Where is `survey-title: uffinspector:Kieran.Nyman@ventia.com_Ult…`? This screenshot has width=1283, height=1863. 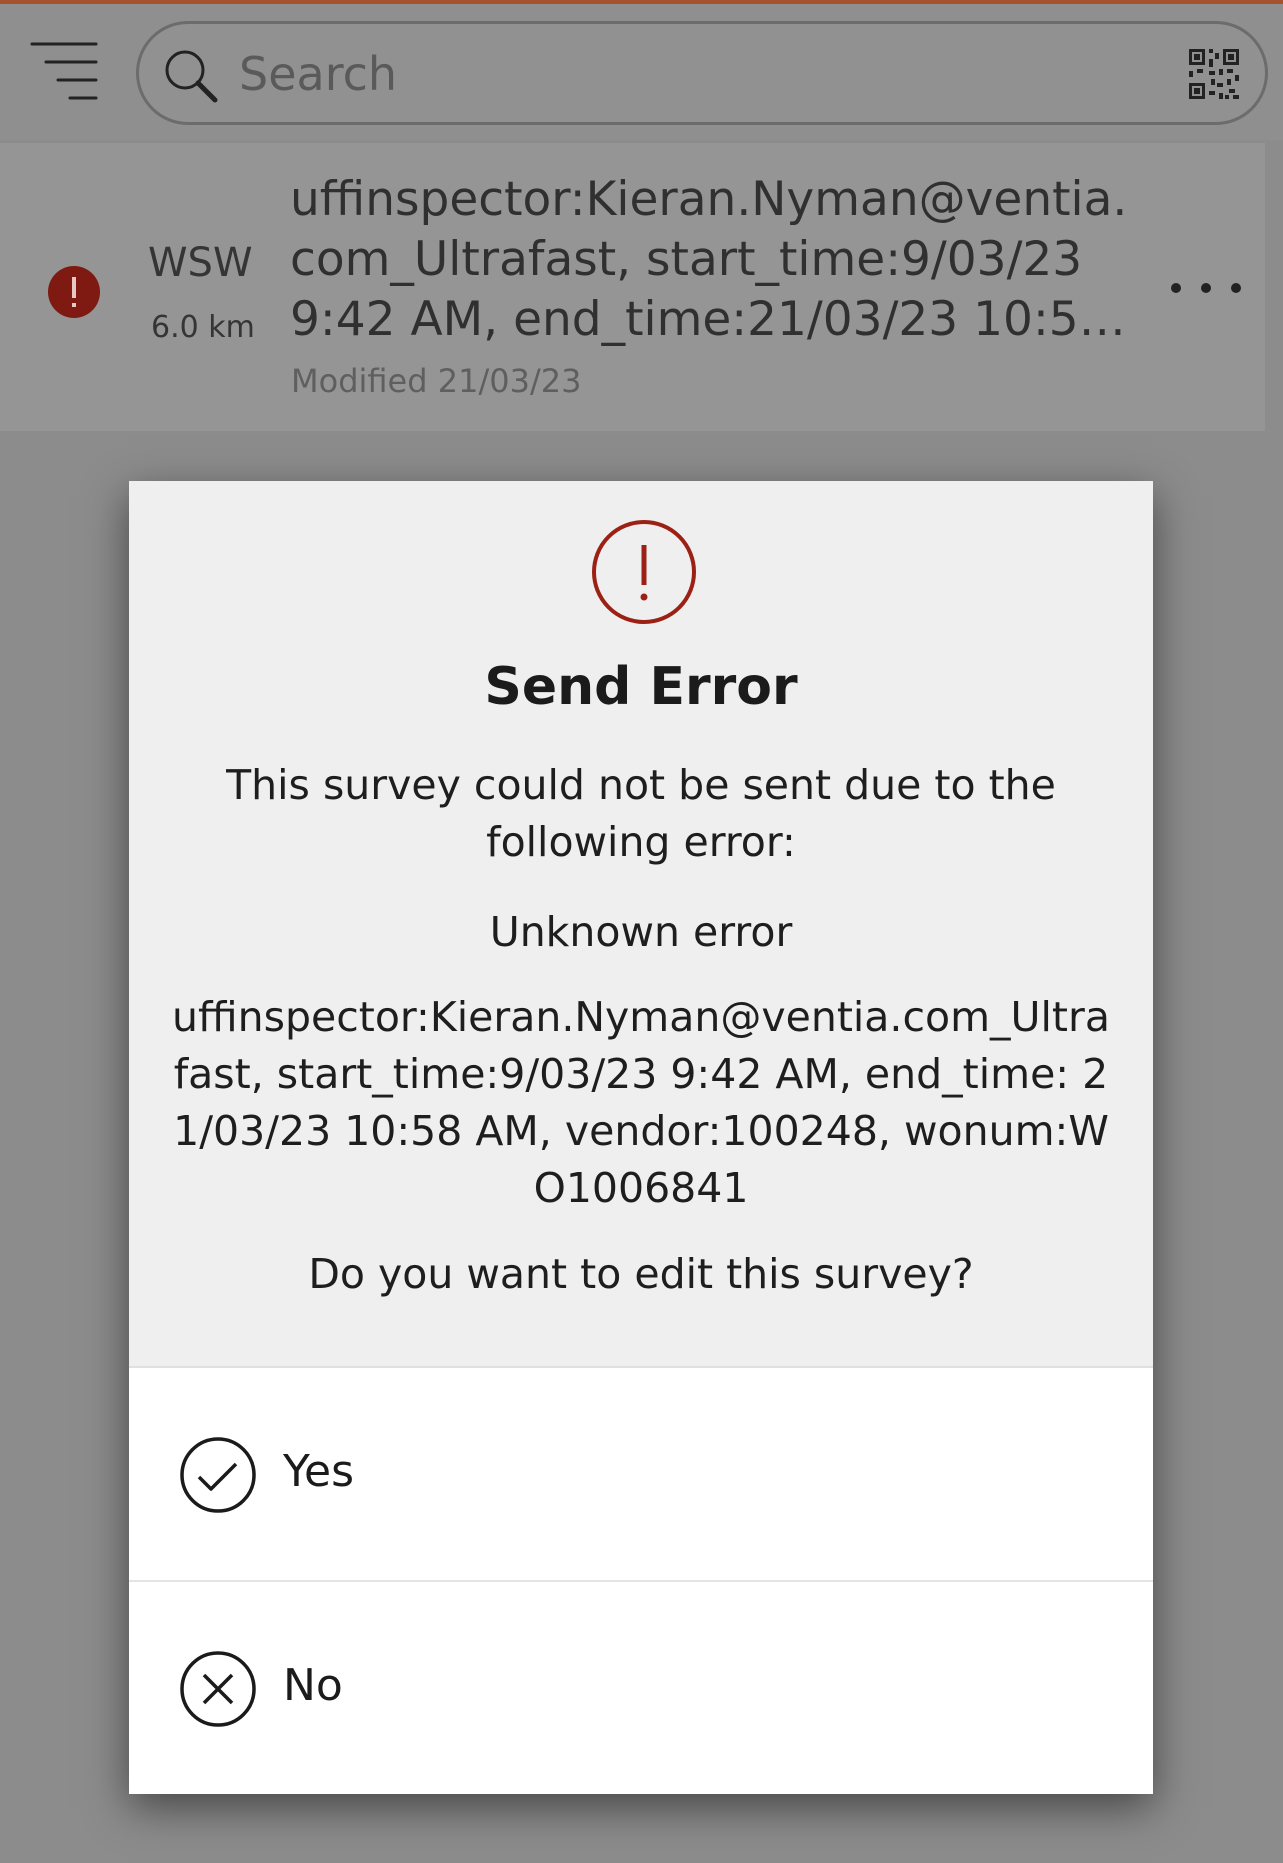
survey-title: uffinspector:Kieran.Nyman@ventia.com_Ult… is located at coordinates (709, 259).